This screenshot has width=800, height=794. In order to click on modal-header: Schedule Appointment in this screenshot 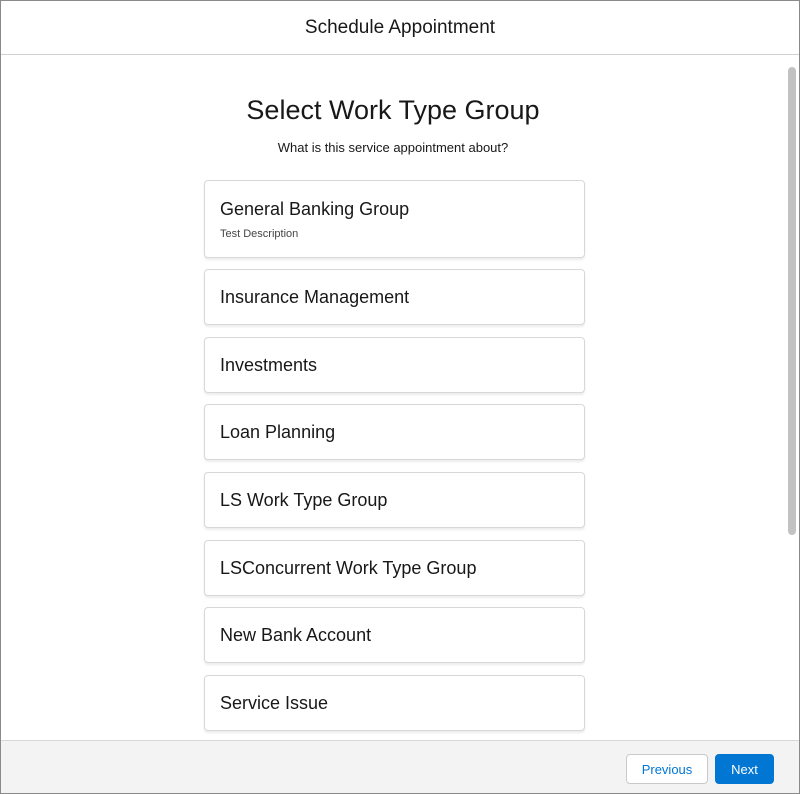, I will do `click(400, 28)`.